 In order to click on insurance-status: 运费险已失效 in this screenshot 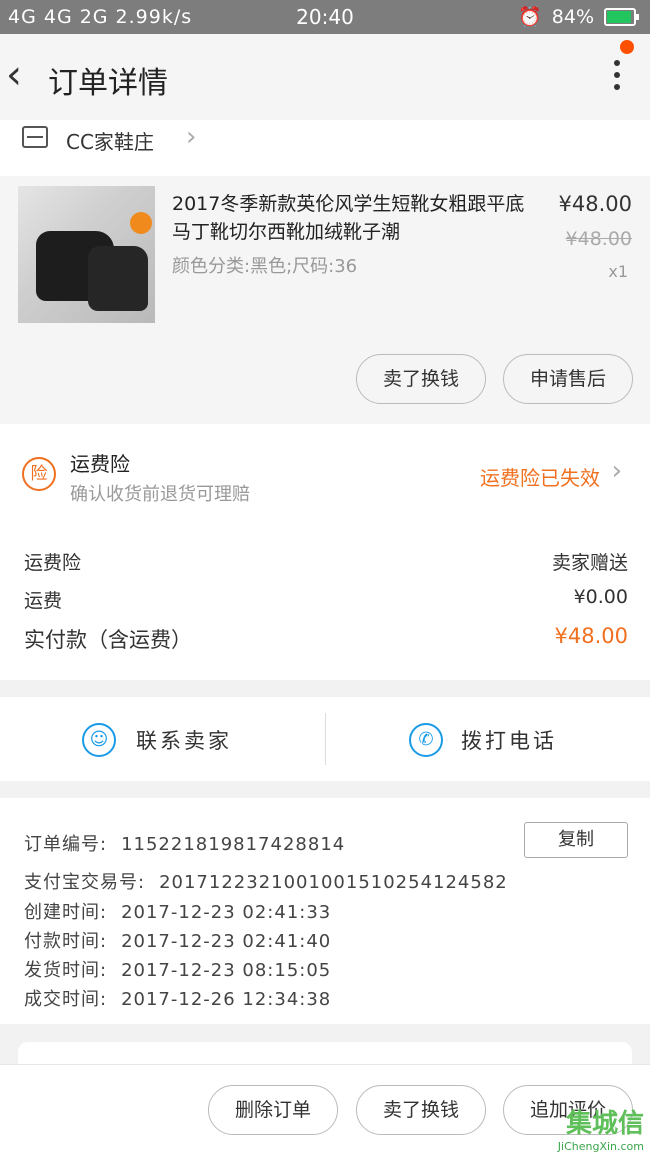, I will do `click(540, 476)`.